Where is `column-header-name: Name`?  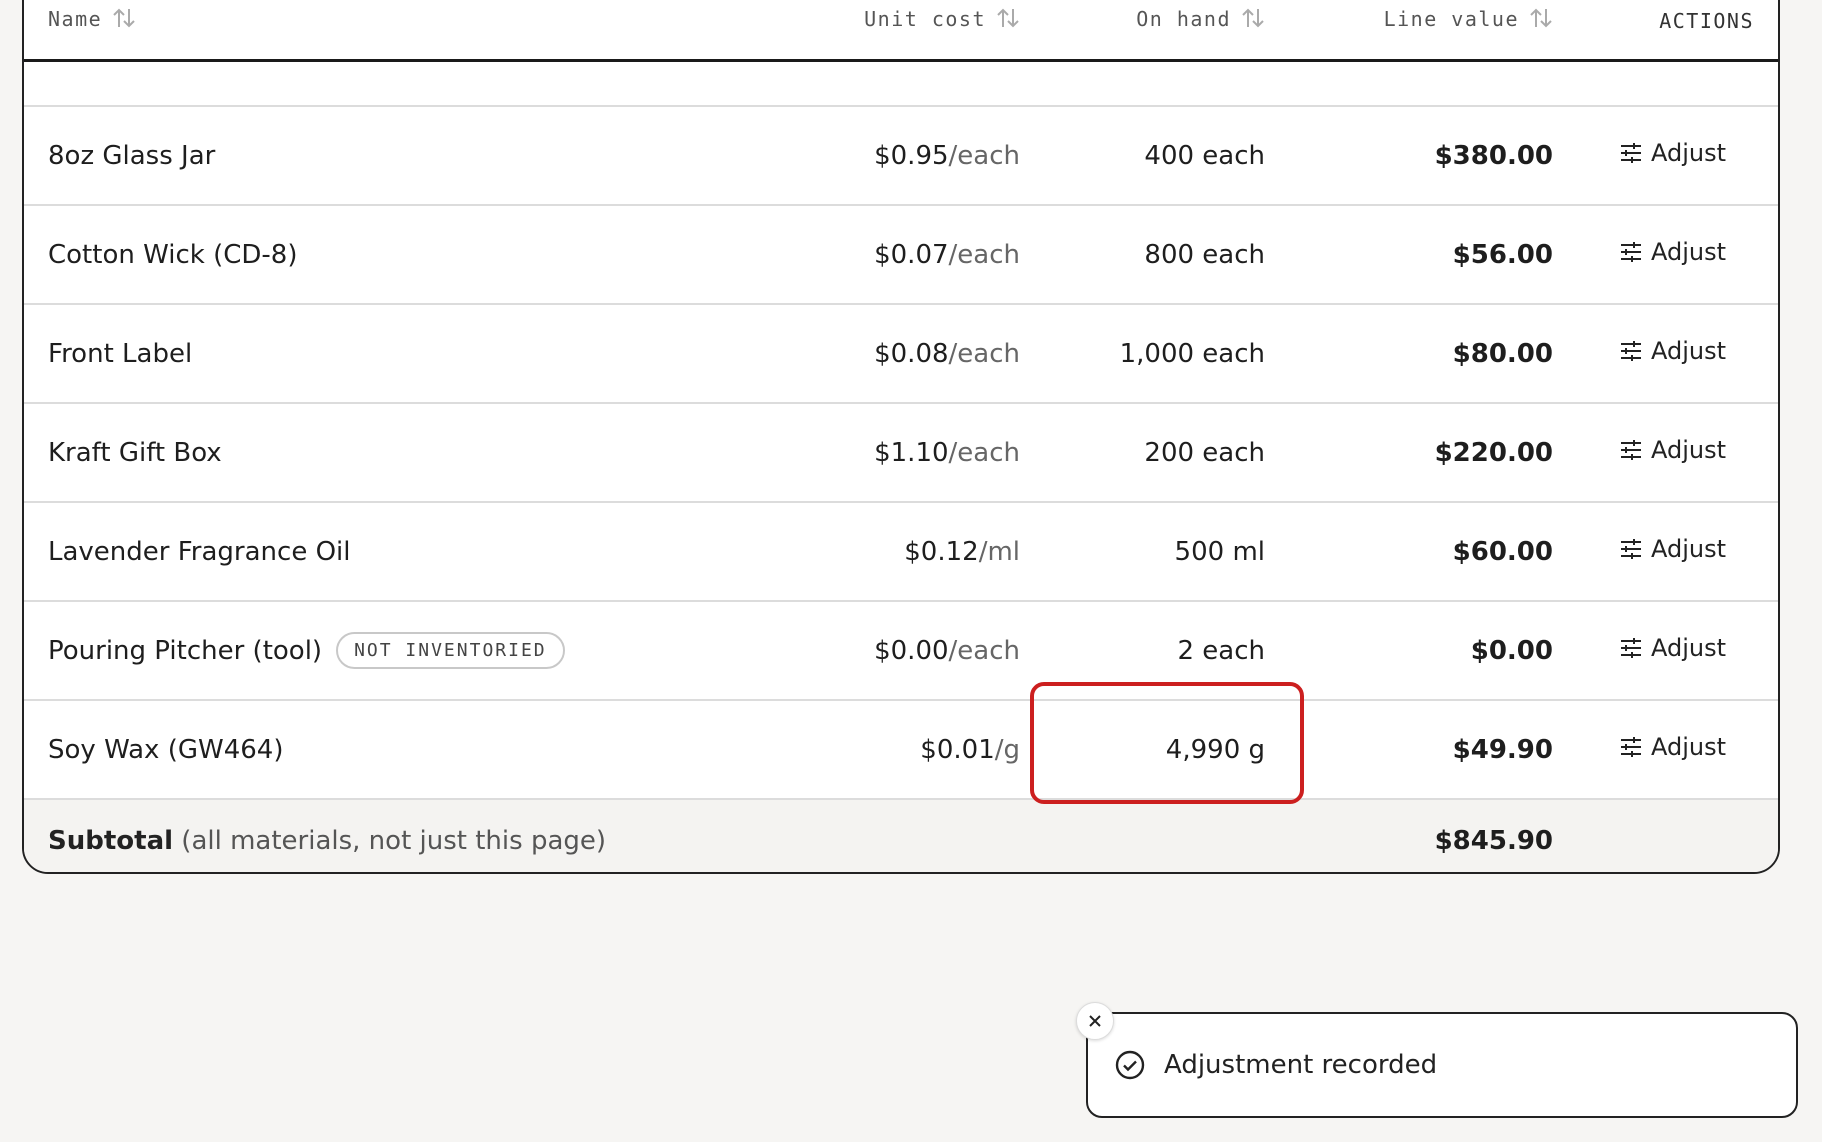 column-header-name: Name is located at coordinates (409, 31).